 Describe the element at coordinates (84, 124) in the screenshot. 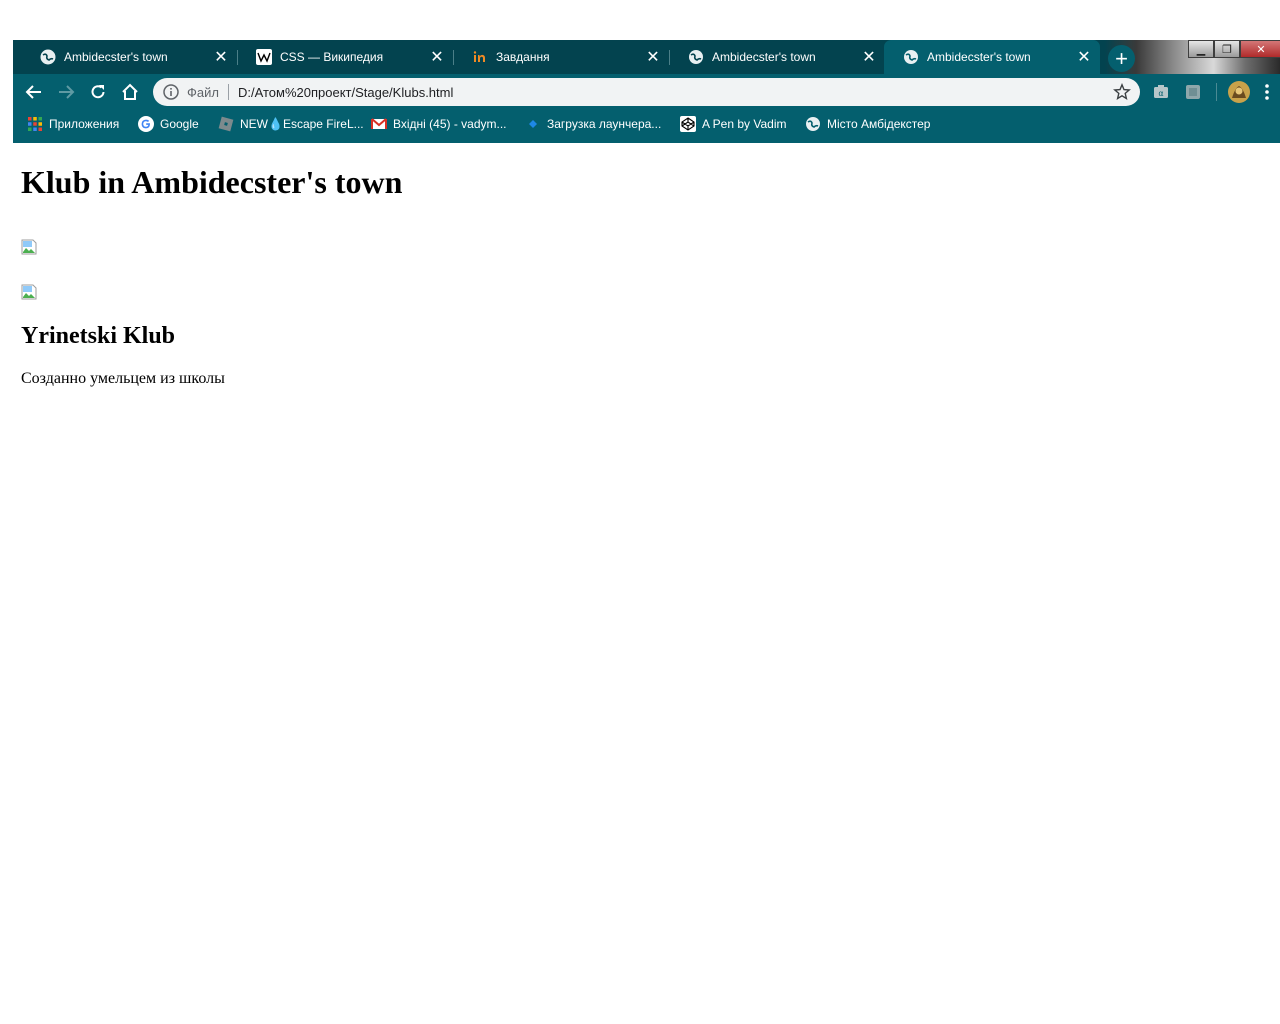

I see `bookmark-label: Приложения` at that location.